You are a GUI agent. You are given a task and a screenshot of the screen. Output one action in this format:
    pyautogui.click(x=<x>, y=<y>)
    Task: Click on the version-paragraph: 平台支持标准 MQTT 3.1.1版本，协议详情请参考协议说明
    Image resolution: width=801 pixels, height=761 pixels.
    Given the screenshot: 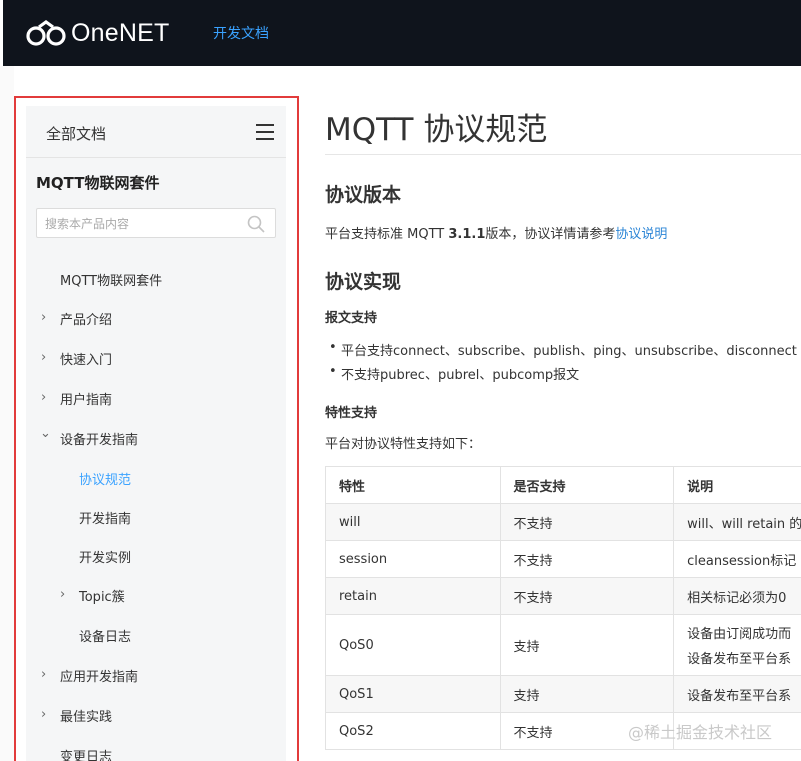 What is the action you would take?
    pyautogui.click(x=496, y=232)
    